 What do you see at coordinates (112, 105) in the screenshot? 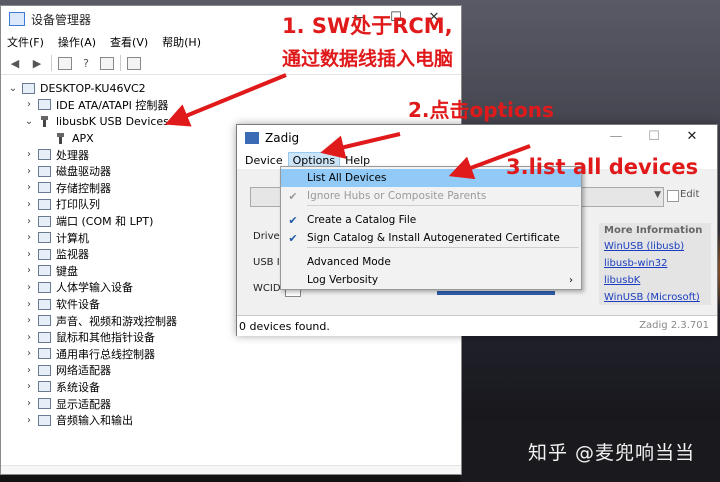
I see `tree-item-label: IDE ATA/ATAPI 控制器` at bounding box center [112, 105].